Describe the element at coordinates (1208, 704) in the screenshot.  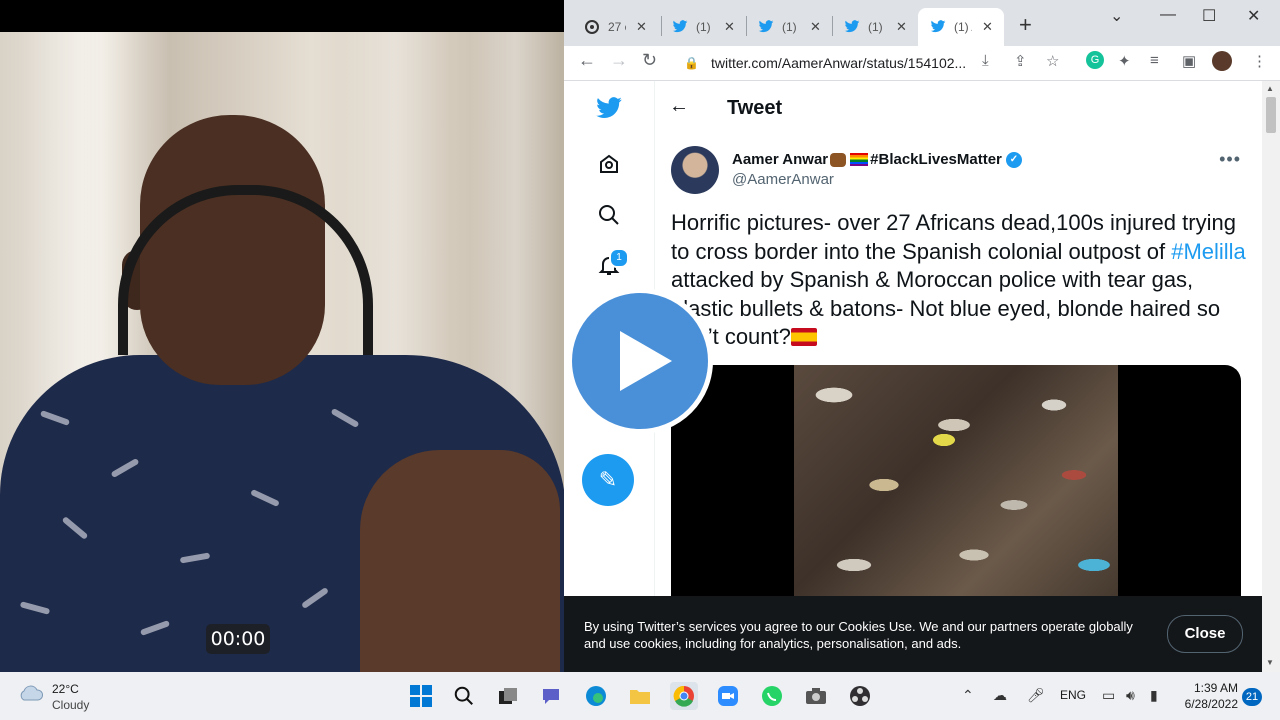
I see `clock-date: 6/28/2022` at that location.